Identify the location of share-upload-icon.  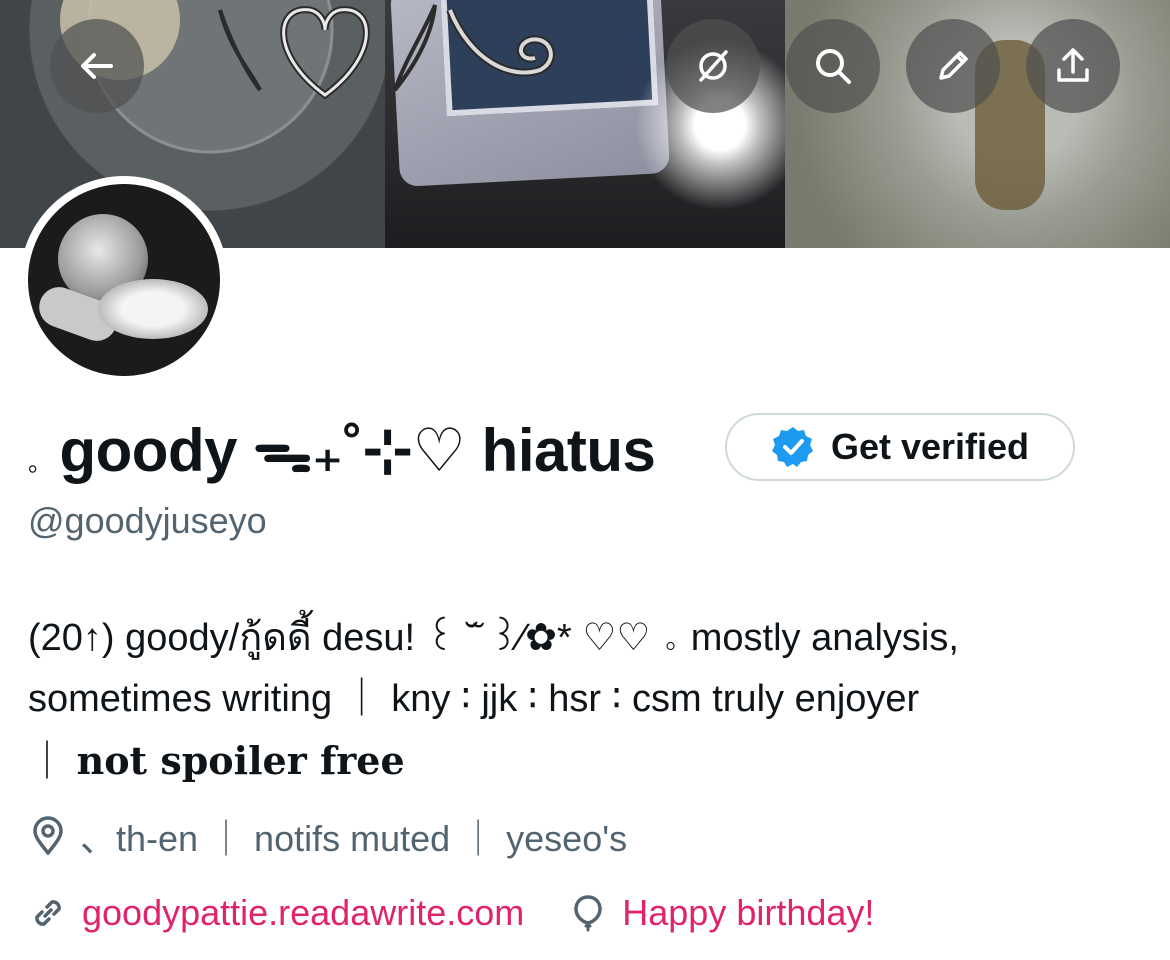
(1073, 65).